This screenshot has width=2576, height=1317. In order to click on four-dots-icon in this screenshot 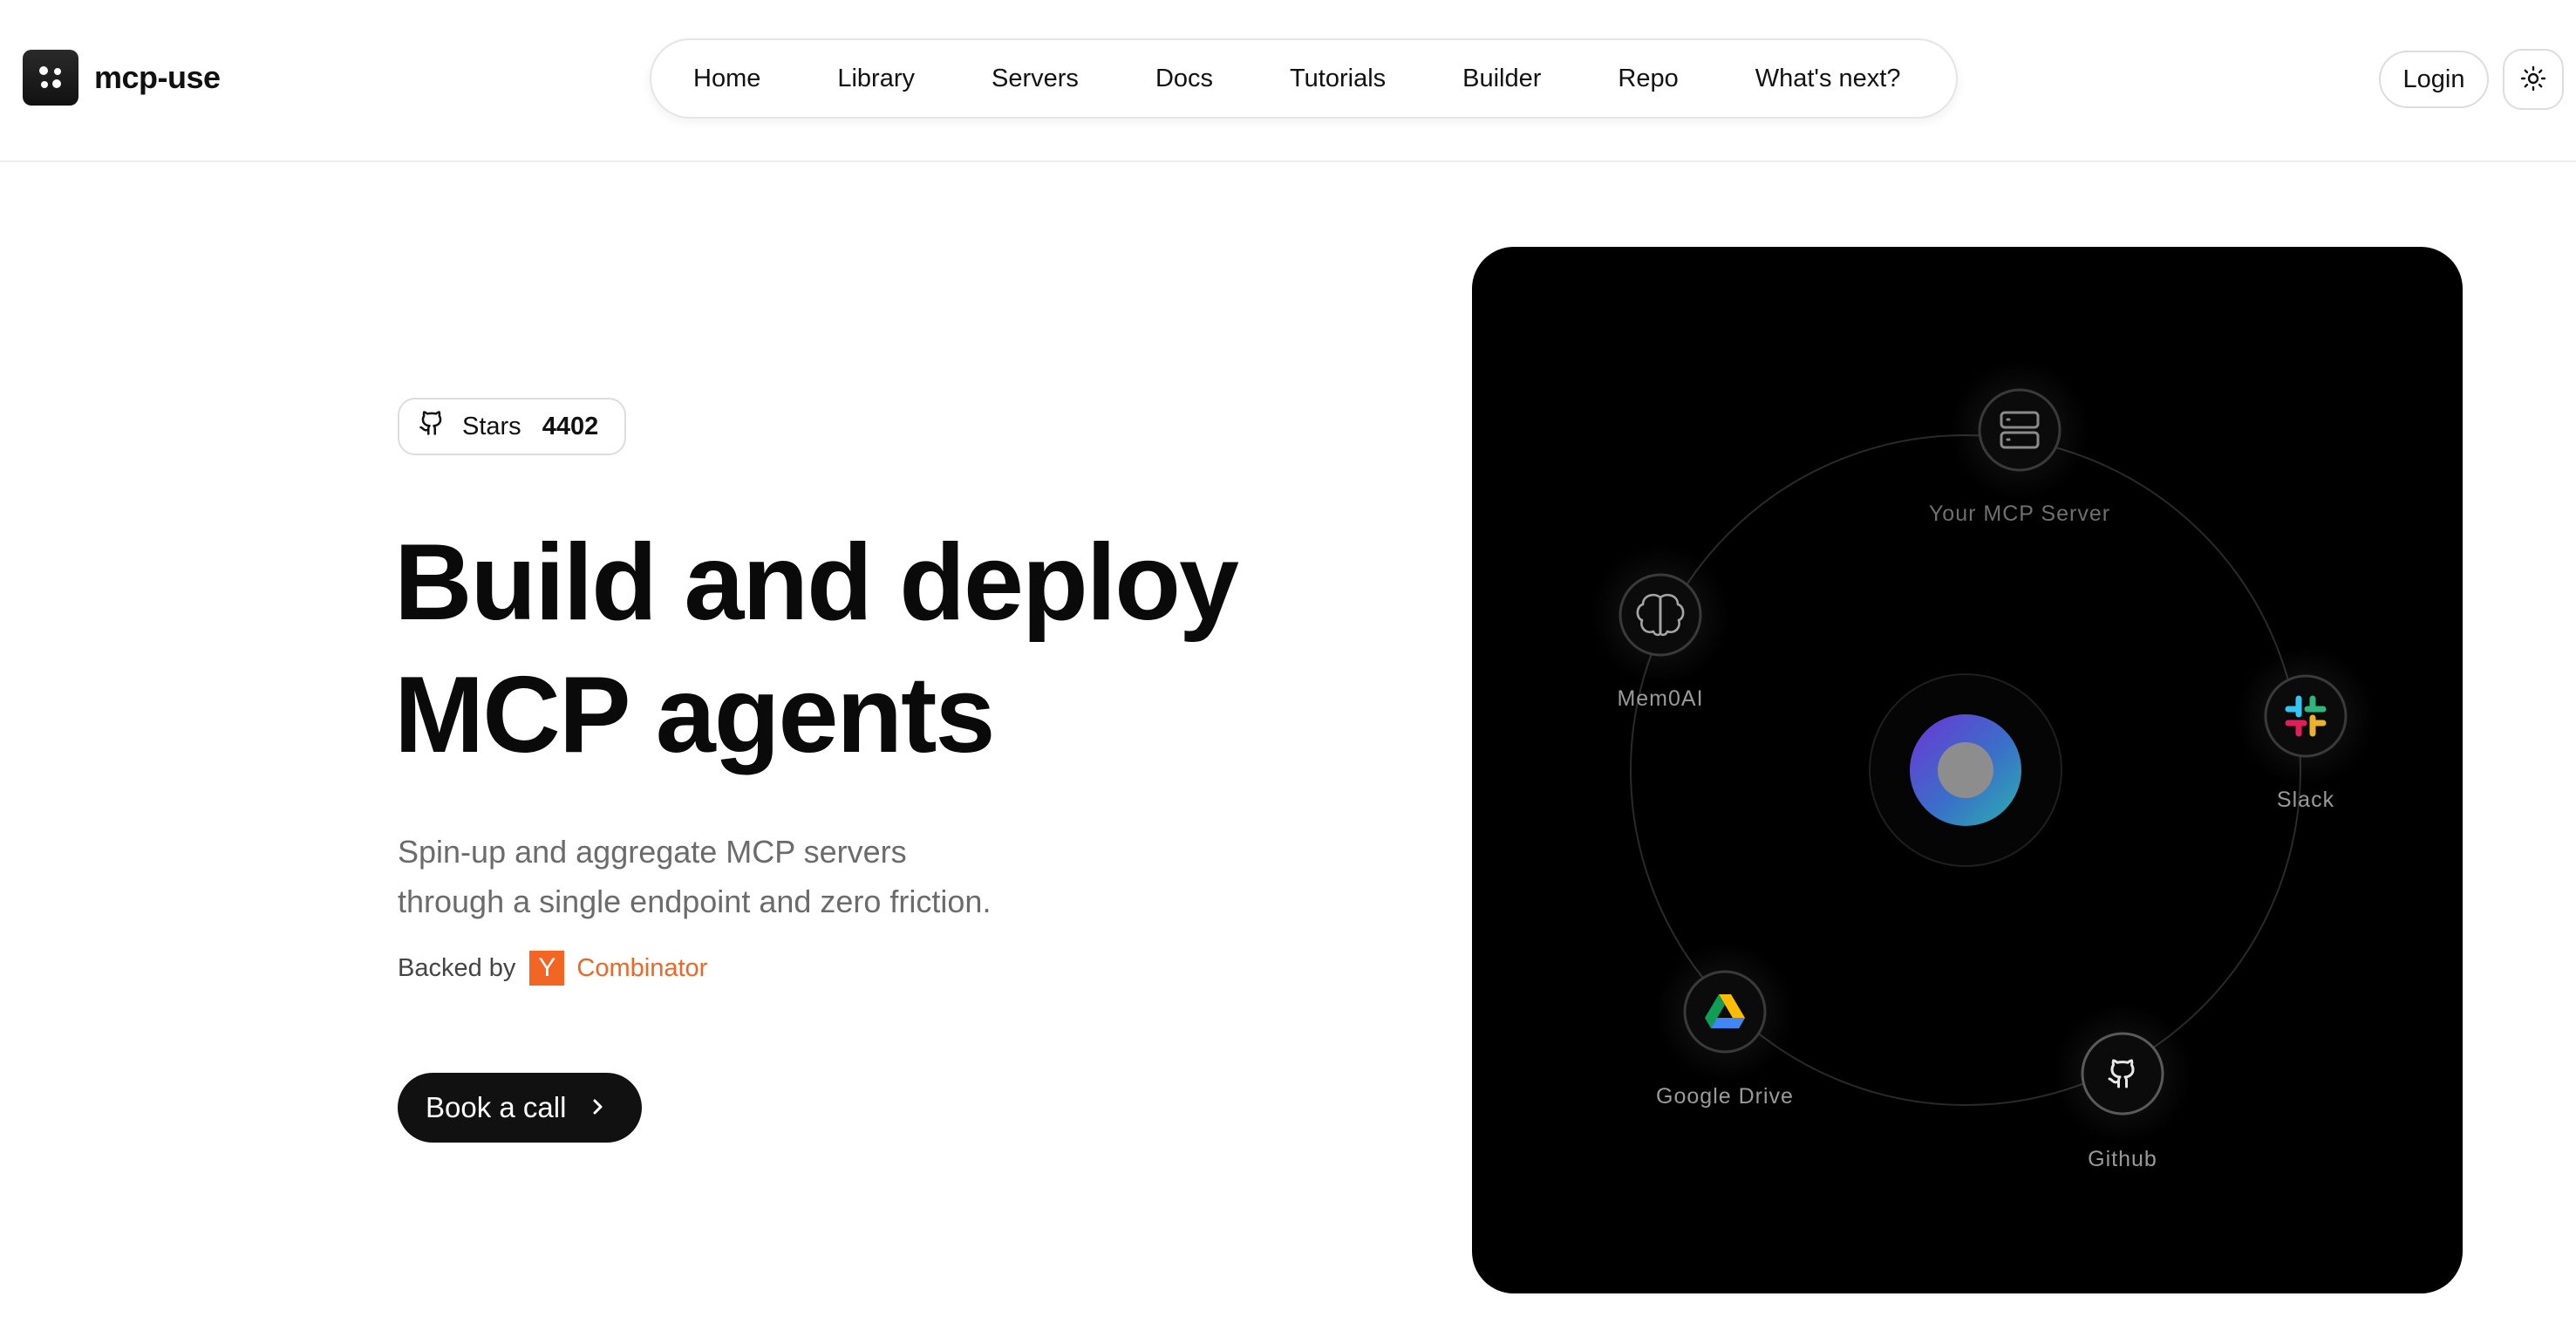, I will do `click(50, 78)`.